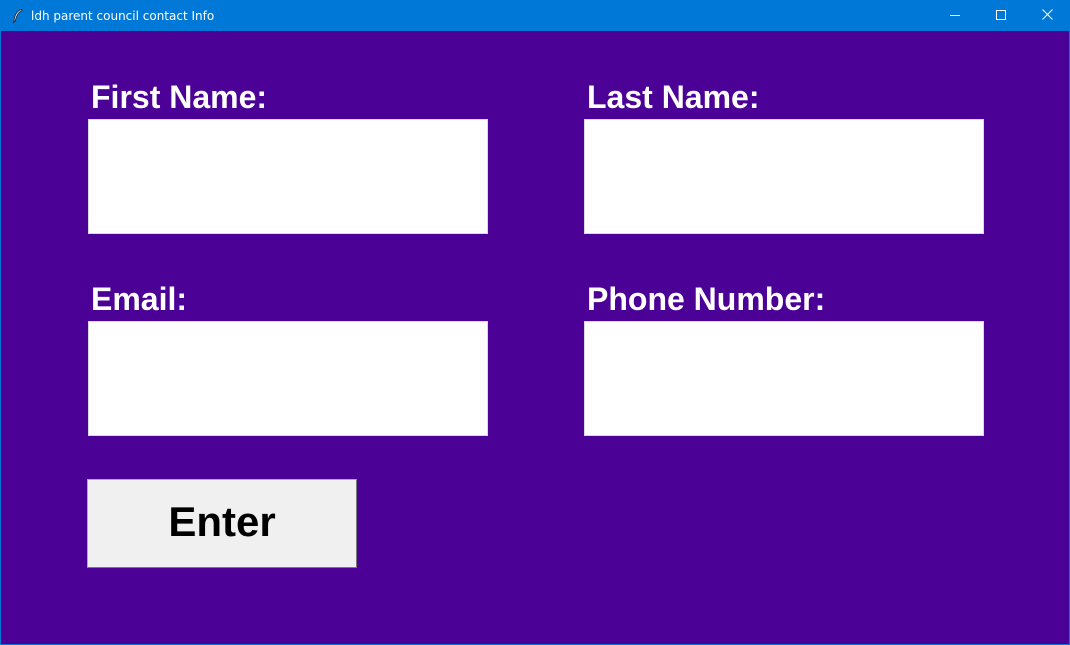 The image size is (1070, 645). I want to click on enter-button: Enter, so click(222, 523).